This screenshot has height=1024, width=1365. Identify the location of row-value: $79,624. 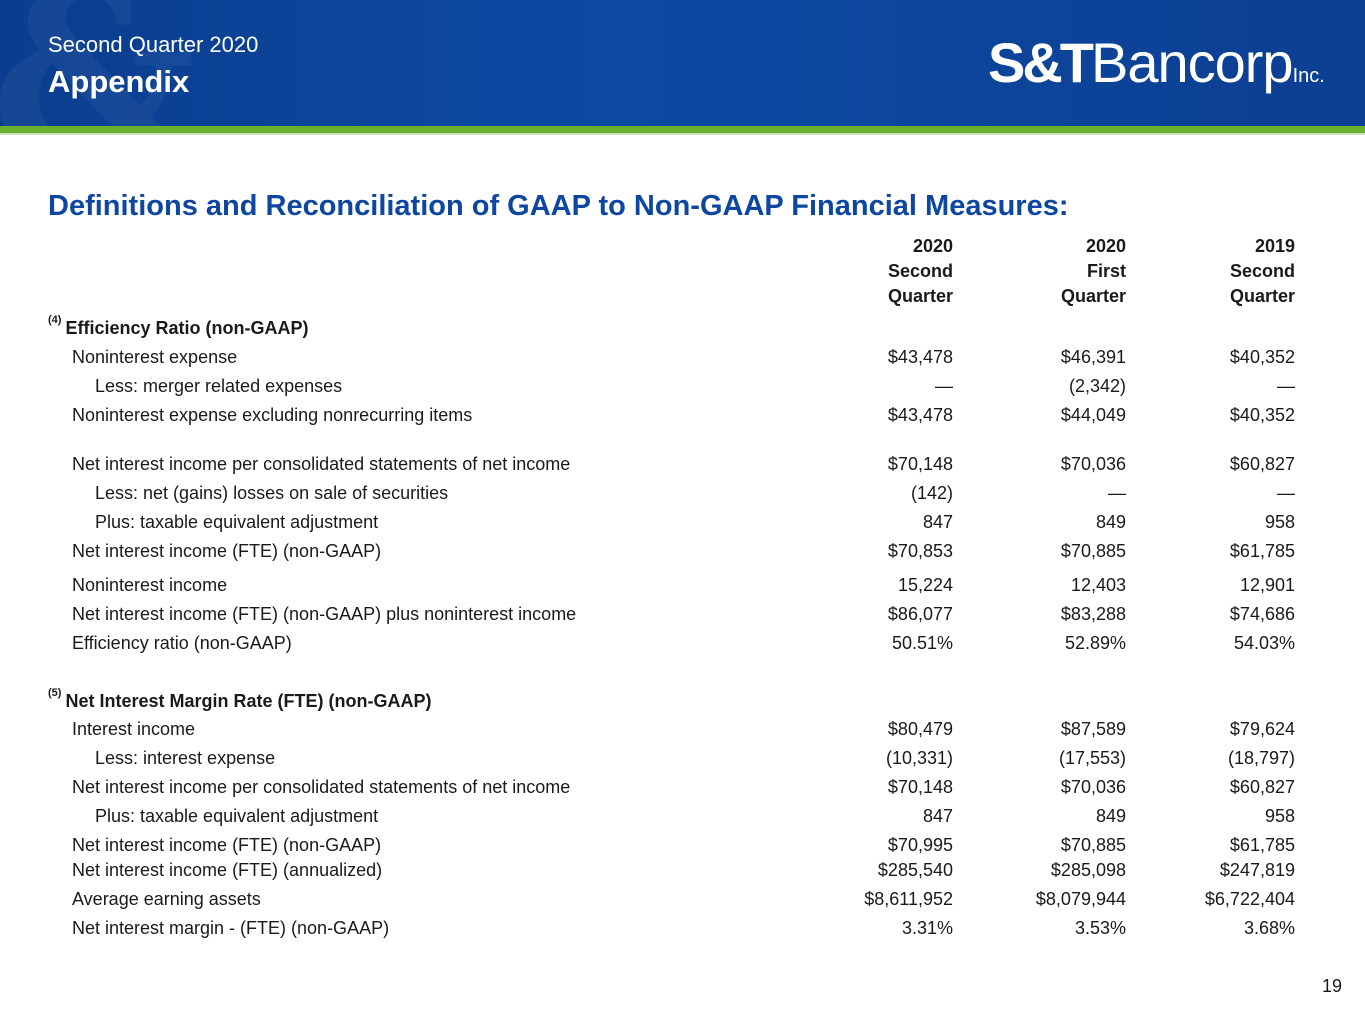
(1262, 729).